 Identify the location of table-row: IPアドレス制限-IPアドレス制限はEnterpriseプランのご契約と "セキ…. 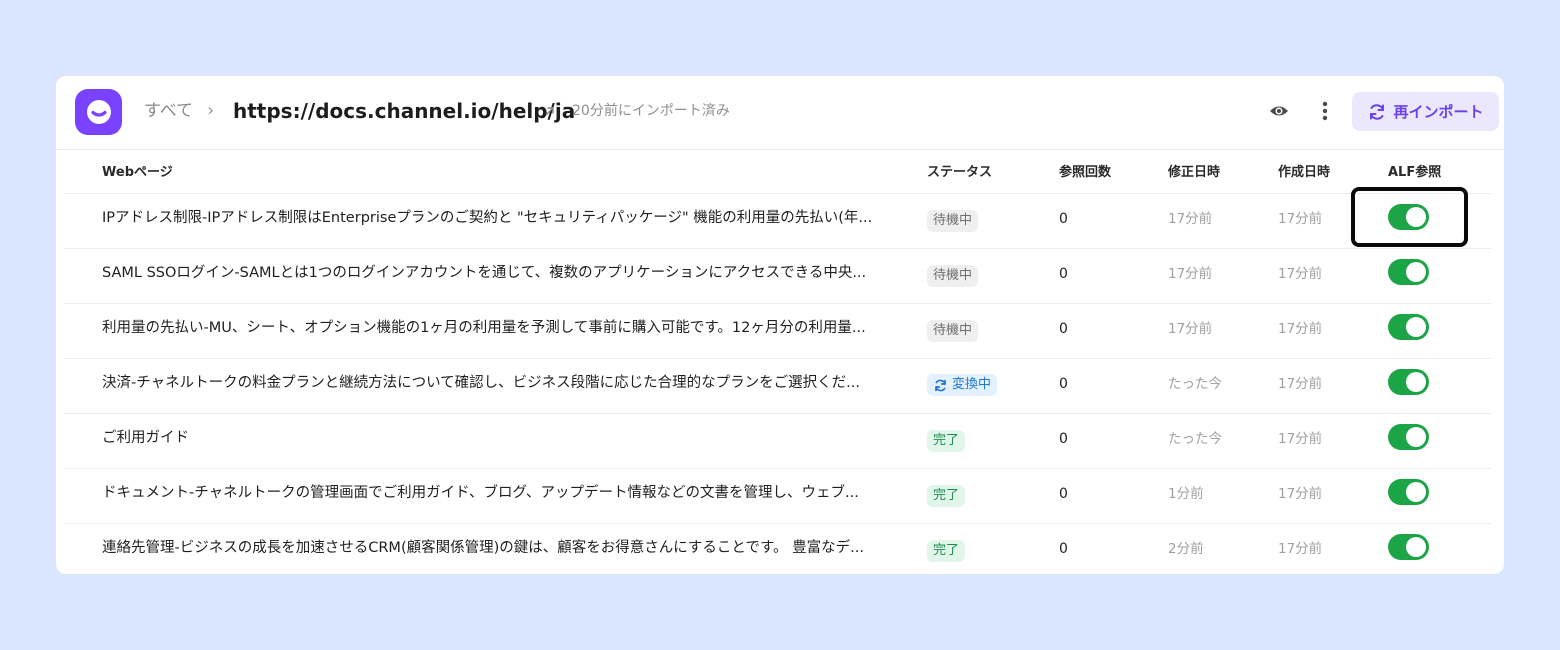
(778, 221).